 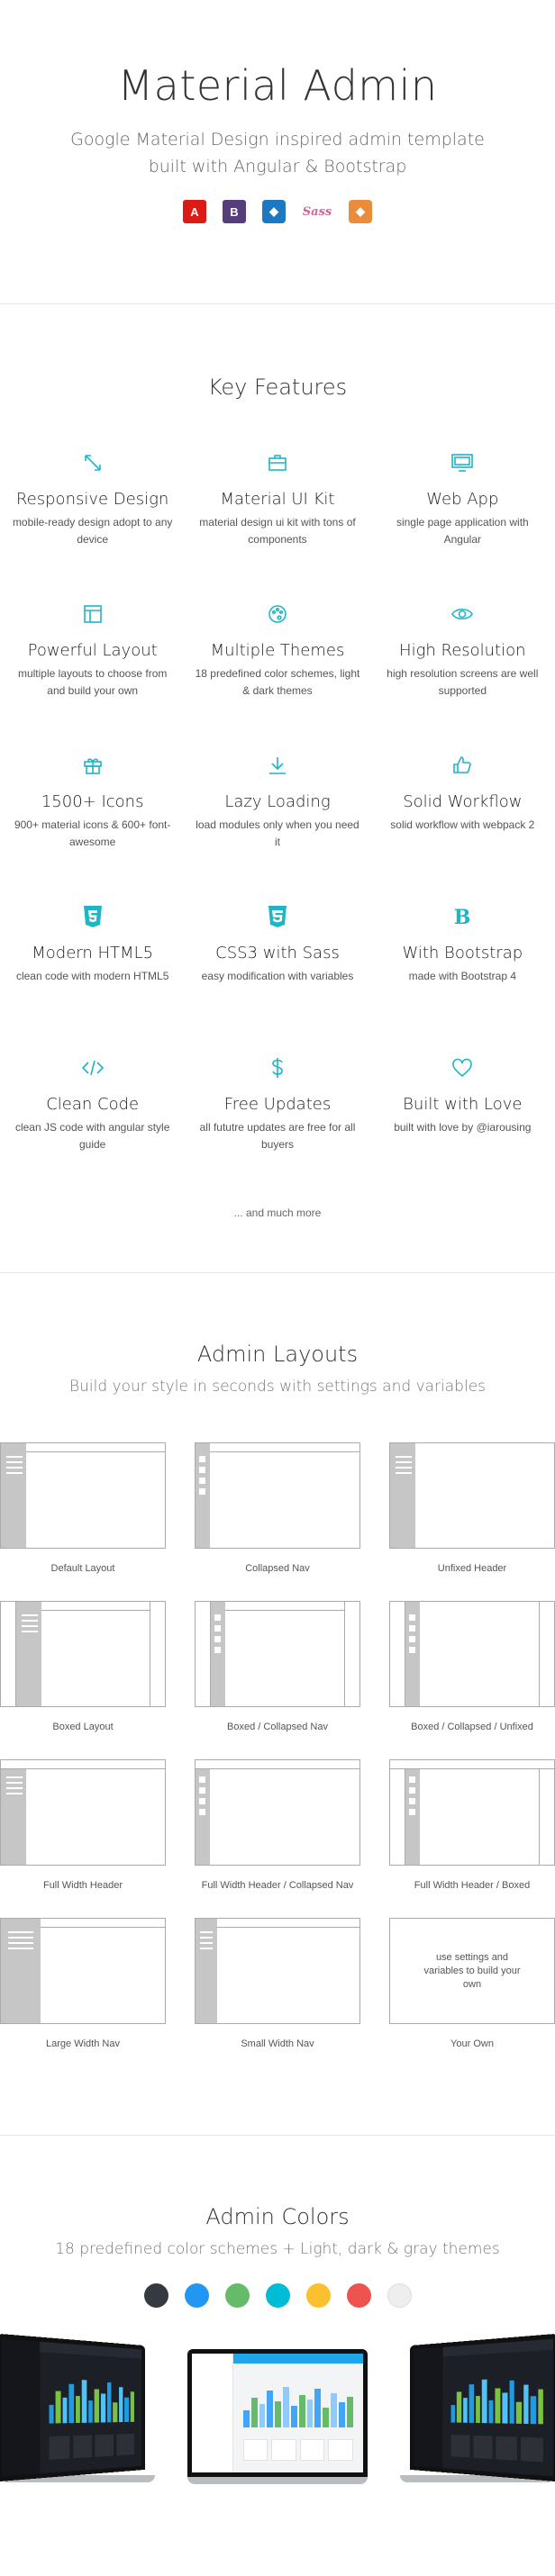 What do you see at coordinates (277, 1354) in the screenshot?
I see `layouts-title: Admin Layouts` at bounding box center [277, 1354].